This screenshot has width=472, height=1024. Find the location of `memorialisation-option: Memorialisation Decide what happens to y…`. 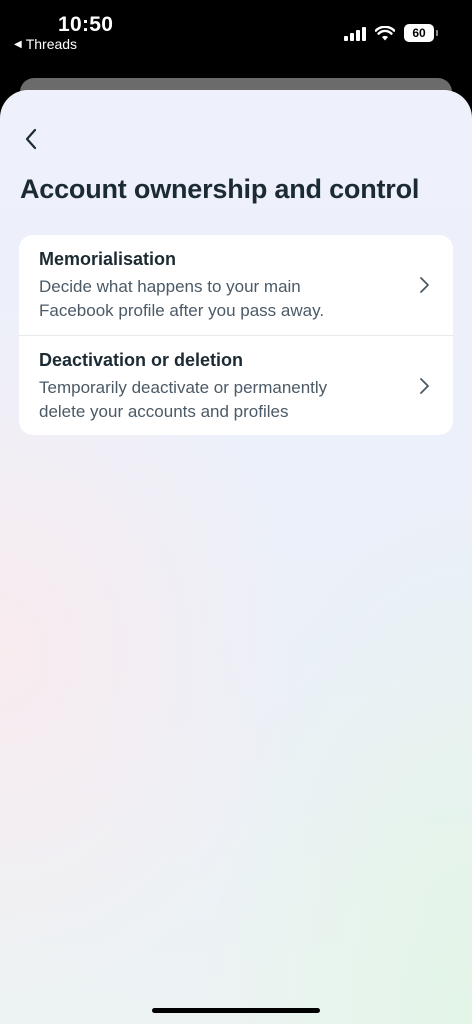

memorialisation-option: Memorialisation Decide what happens to y… is located at coordinates (236, 285).